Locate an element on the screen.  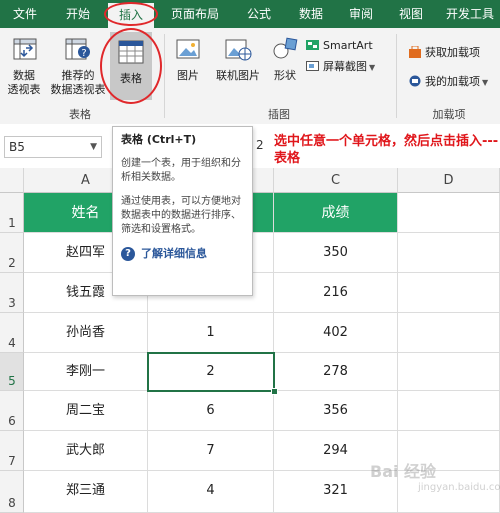
watermark-url: jingyan.baidu.com is located at coordinates (459, 487).